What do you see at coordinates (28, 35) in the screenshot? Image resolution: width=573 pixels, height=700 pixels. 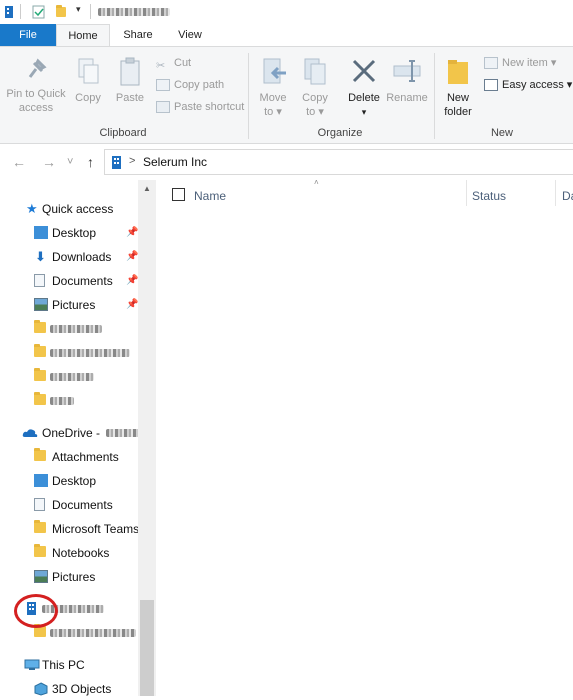 I see `tab-file: File` at bounding box center [28, 35].